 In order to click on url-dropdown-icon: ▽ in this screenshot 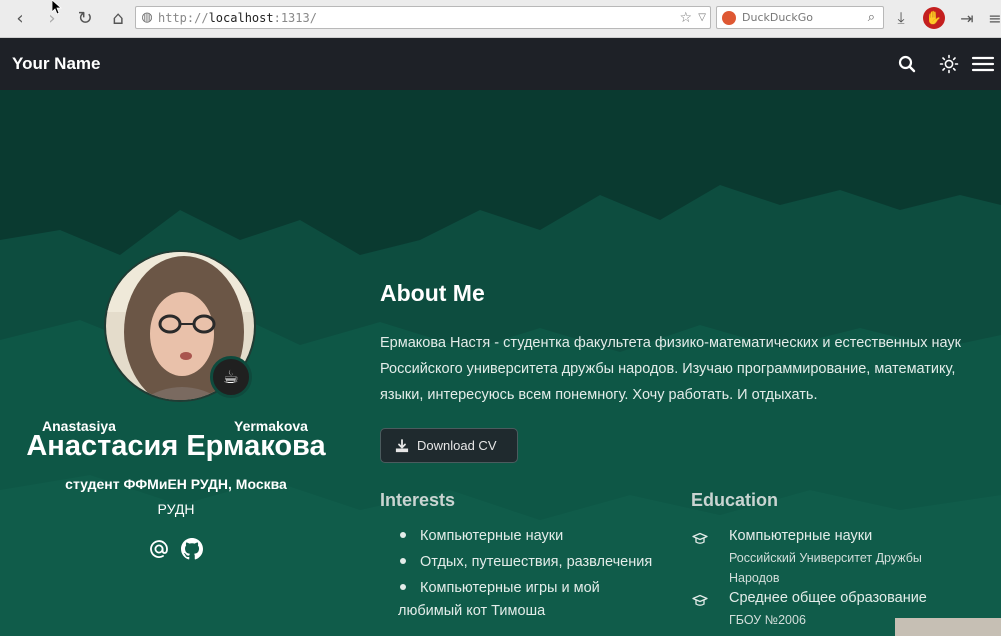, I will do `click(702, 17)`.